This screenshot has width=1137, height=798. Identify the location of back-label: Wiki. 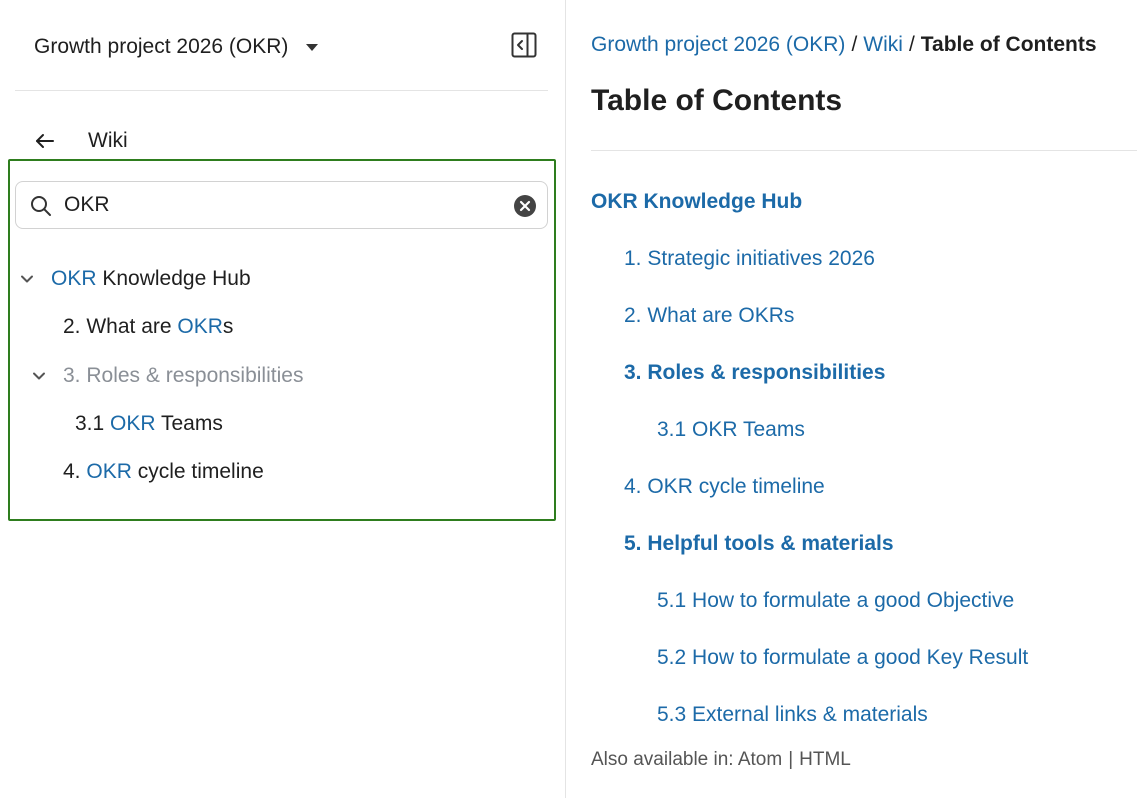
(108, 140).